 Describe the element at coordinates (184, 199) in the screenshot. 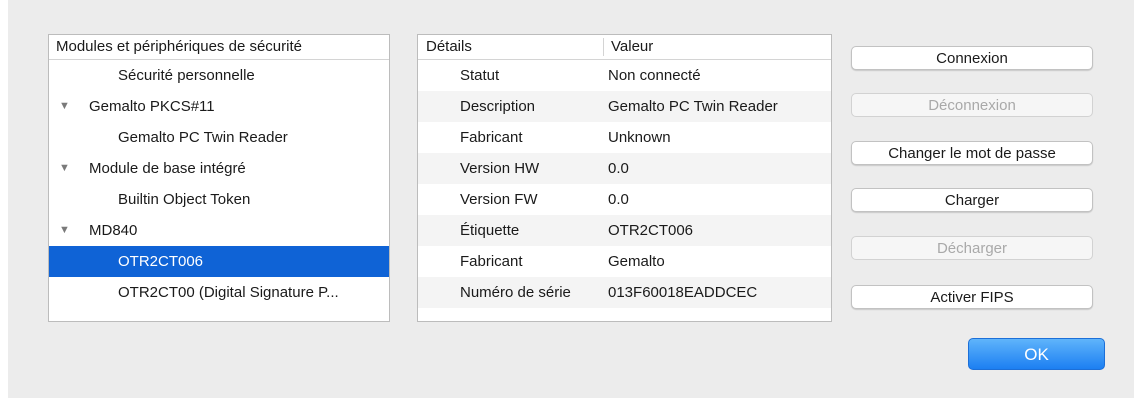

I see `tree-item-label: Builtin Object Token` at that location.